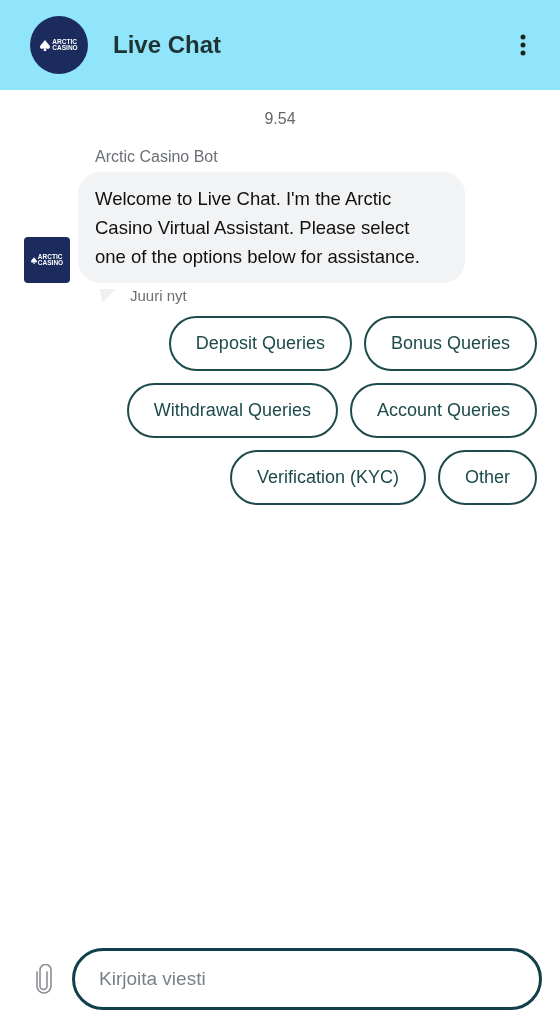  What do you see at coordinates (271, 227) in the screenshot?
I see `message-bubble: Welcome to Live Chat. I'm the Arctic Casino Virtual Assistant. Please select one of the options below for assistance.` at bounding box center [271, 227].